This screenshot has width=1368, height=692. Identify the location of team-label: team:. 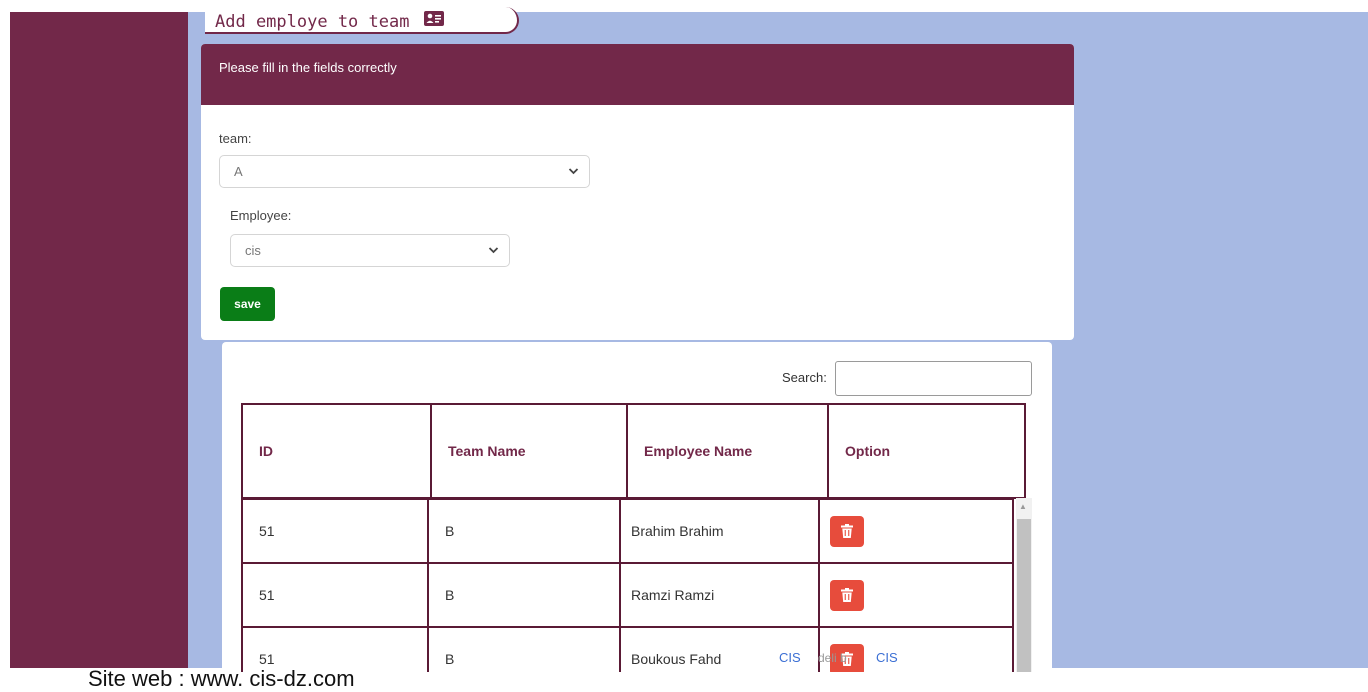
(235, 138).